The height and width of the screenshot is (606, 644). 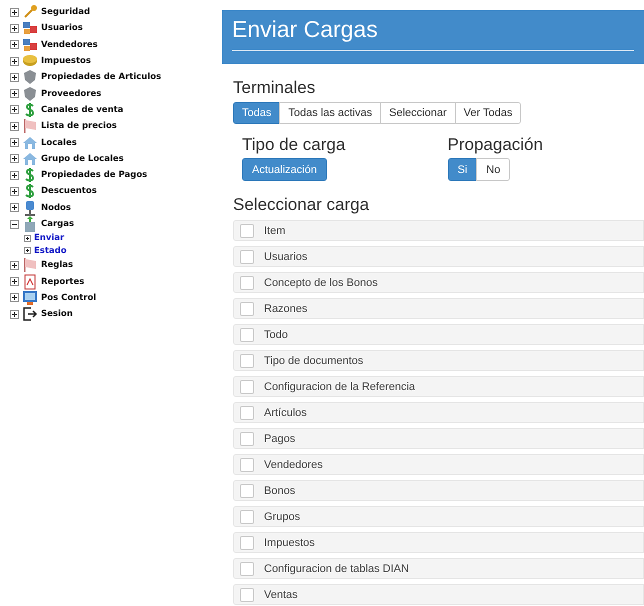 What do you see at coordinates (30, 298) in the screenshot?
I see `monitor-icon` at bounding box center [30, 298].